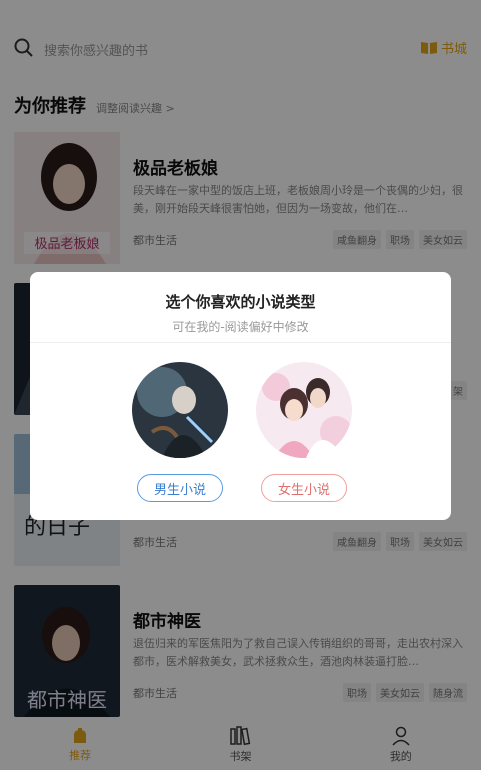  I want to click on male-novel-image, so click(180, 410).